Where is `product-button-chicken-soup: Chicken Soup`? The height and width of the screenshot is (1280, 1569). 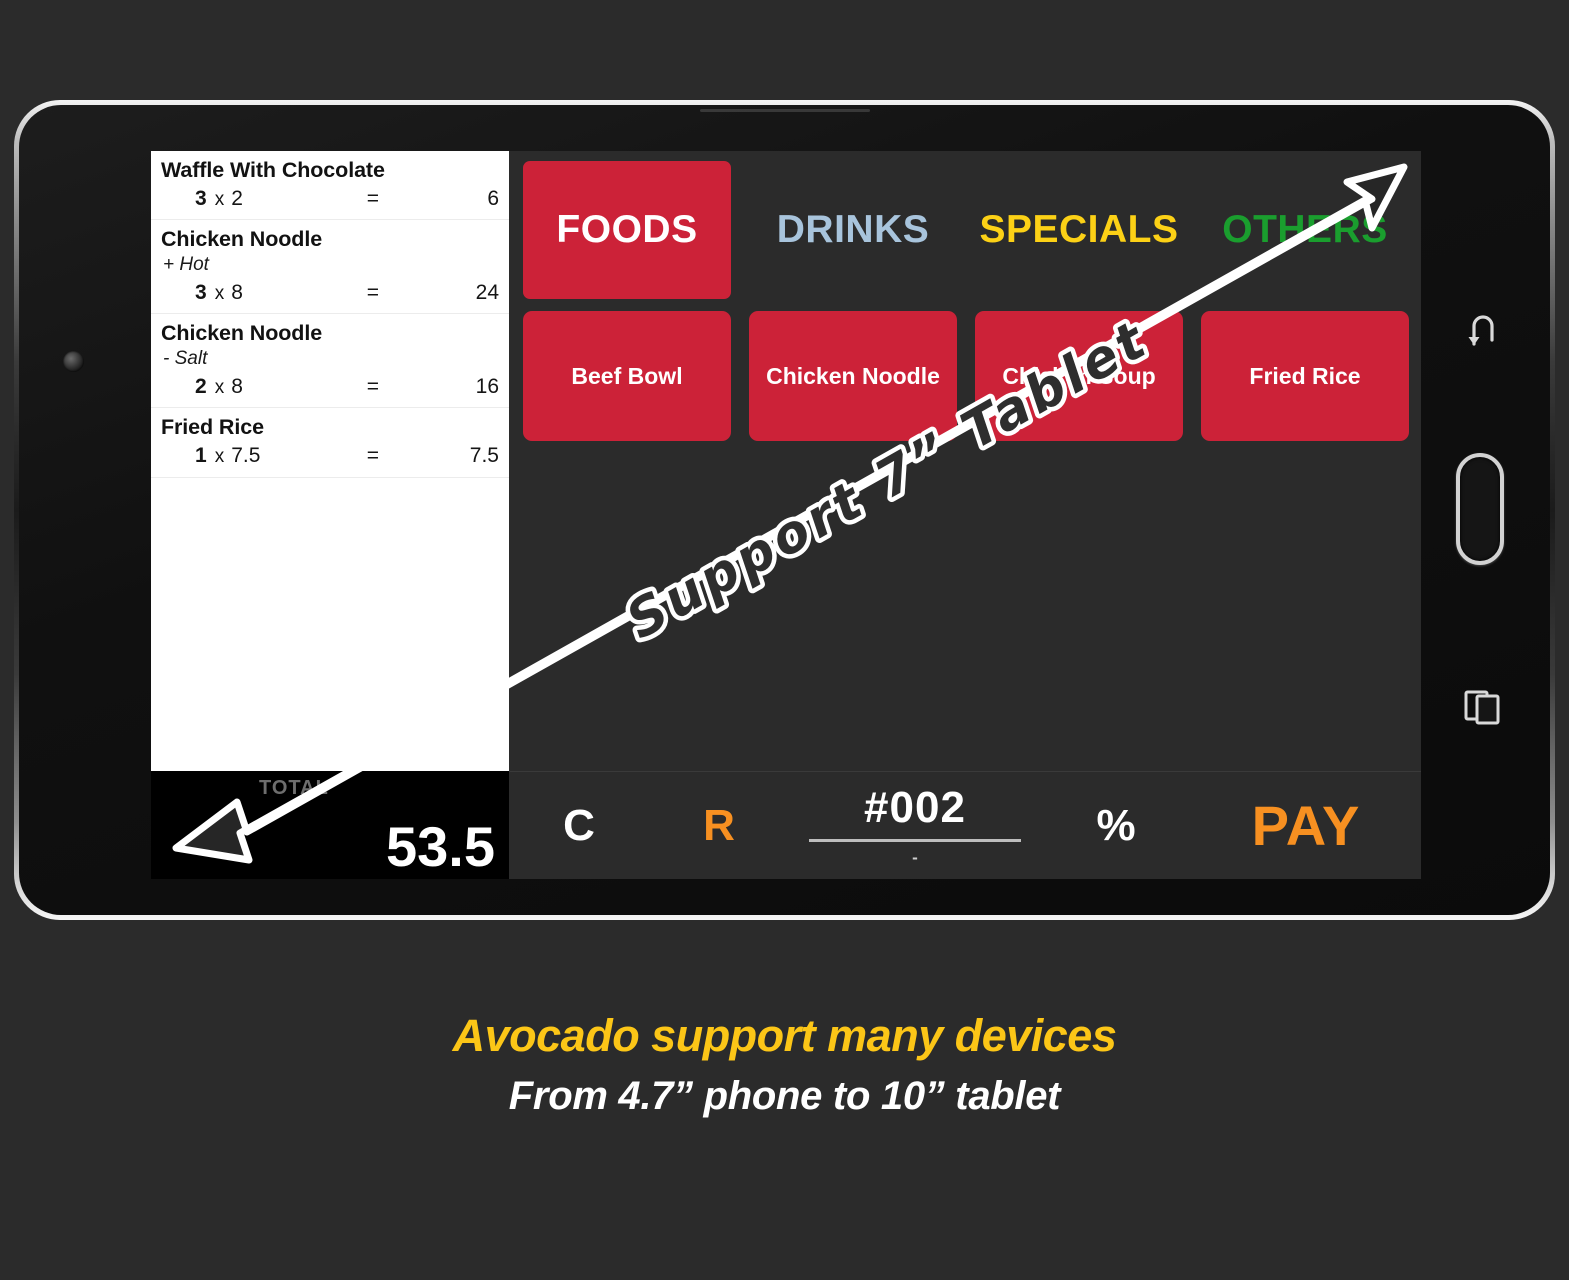 product-button-chicken-soup: Chicken Soup is located at coordinates (1079, 376).